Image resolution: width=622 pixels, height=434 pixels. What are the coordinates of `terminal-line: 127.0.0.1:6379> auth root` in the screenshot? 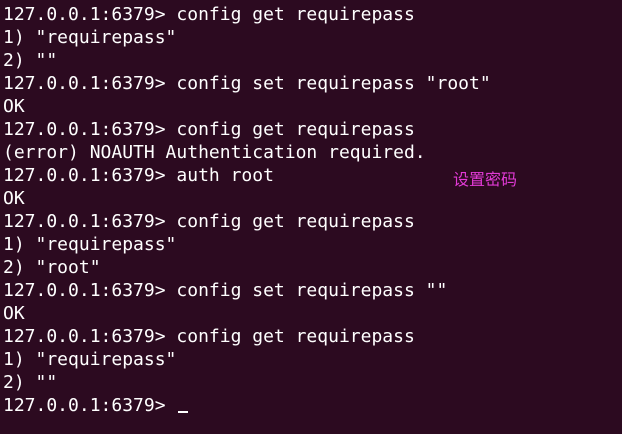 It's located at (138, 175).